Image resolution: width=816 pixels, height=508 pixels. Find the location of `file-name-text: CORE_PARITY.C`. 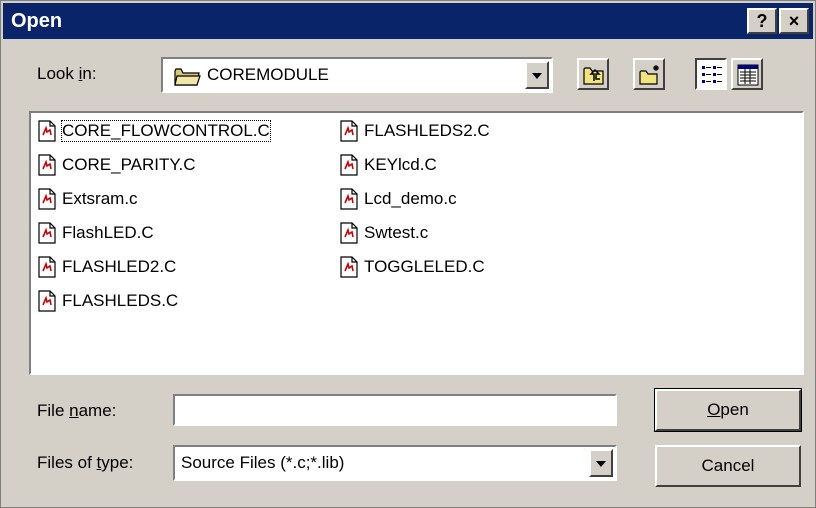

file-name-text: CORE_PARITY.C is located at coordinates (129, 164).